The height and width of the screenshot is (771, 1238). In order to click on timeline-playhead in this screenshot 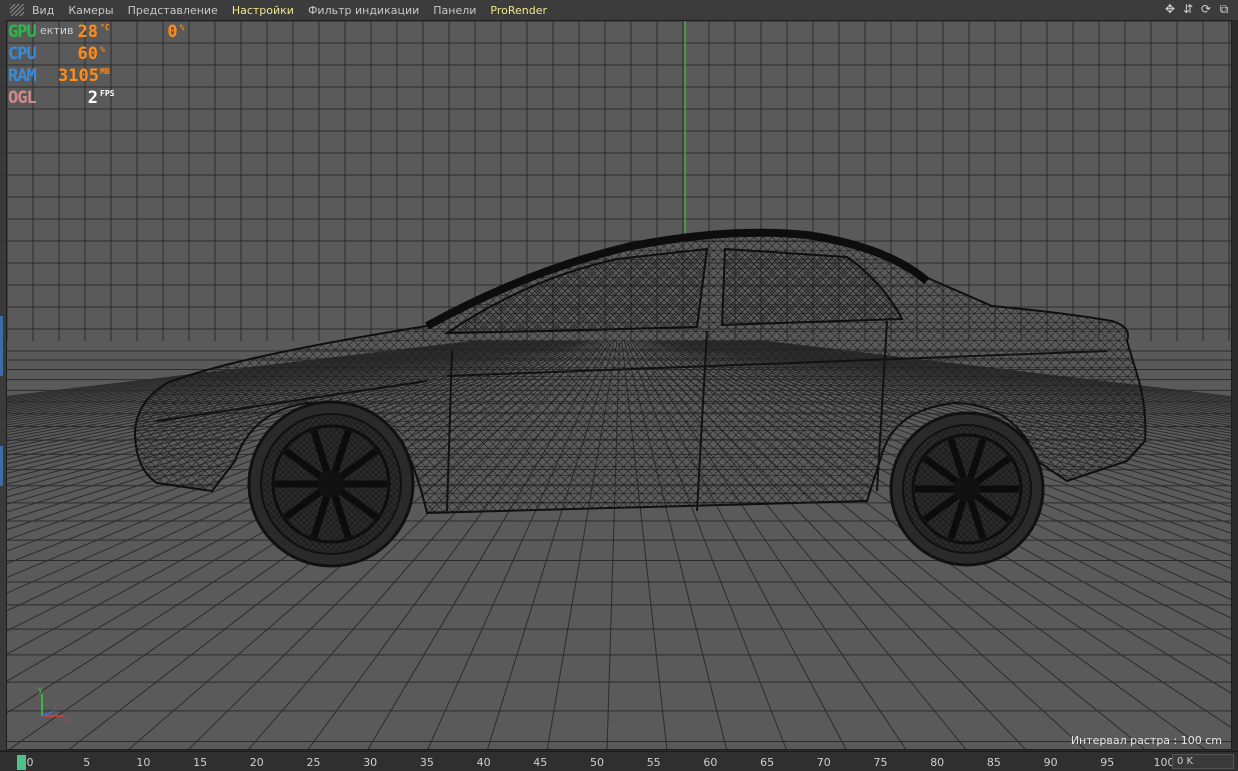, I will do `click(21, 762)`.